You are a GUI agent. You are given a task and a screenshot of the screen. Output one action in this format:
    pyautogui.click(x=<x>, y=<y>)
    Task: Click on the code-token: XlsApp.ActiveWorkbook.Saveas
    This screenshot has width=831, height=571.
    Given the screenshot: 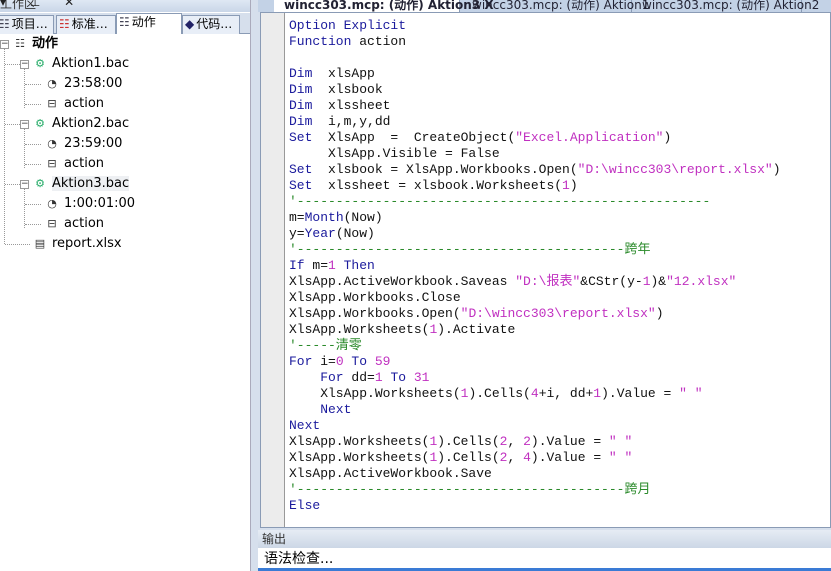 What is the action you would take?
    pyautogui.click(x=402, y=281)
    